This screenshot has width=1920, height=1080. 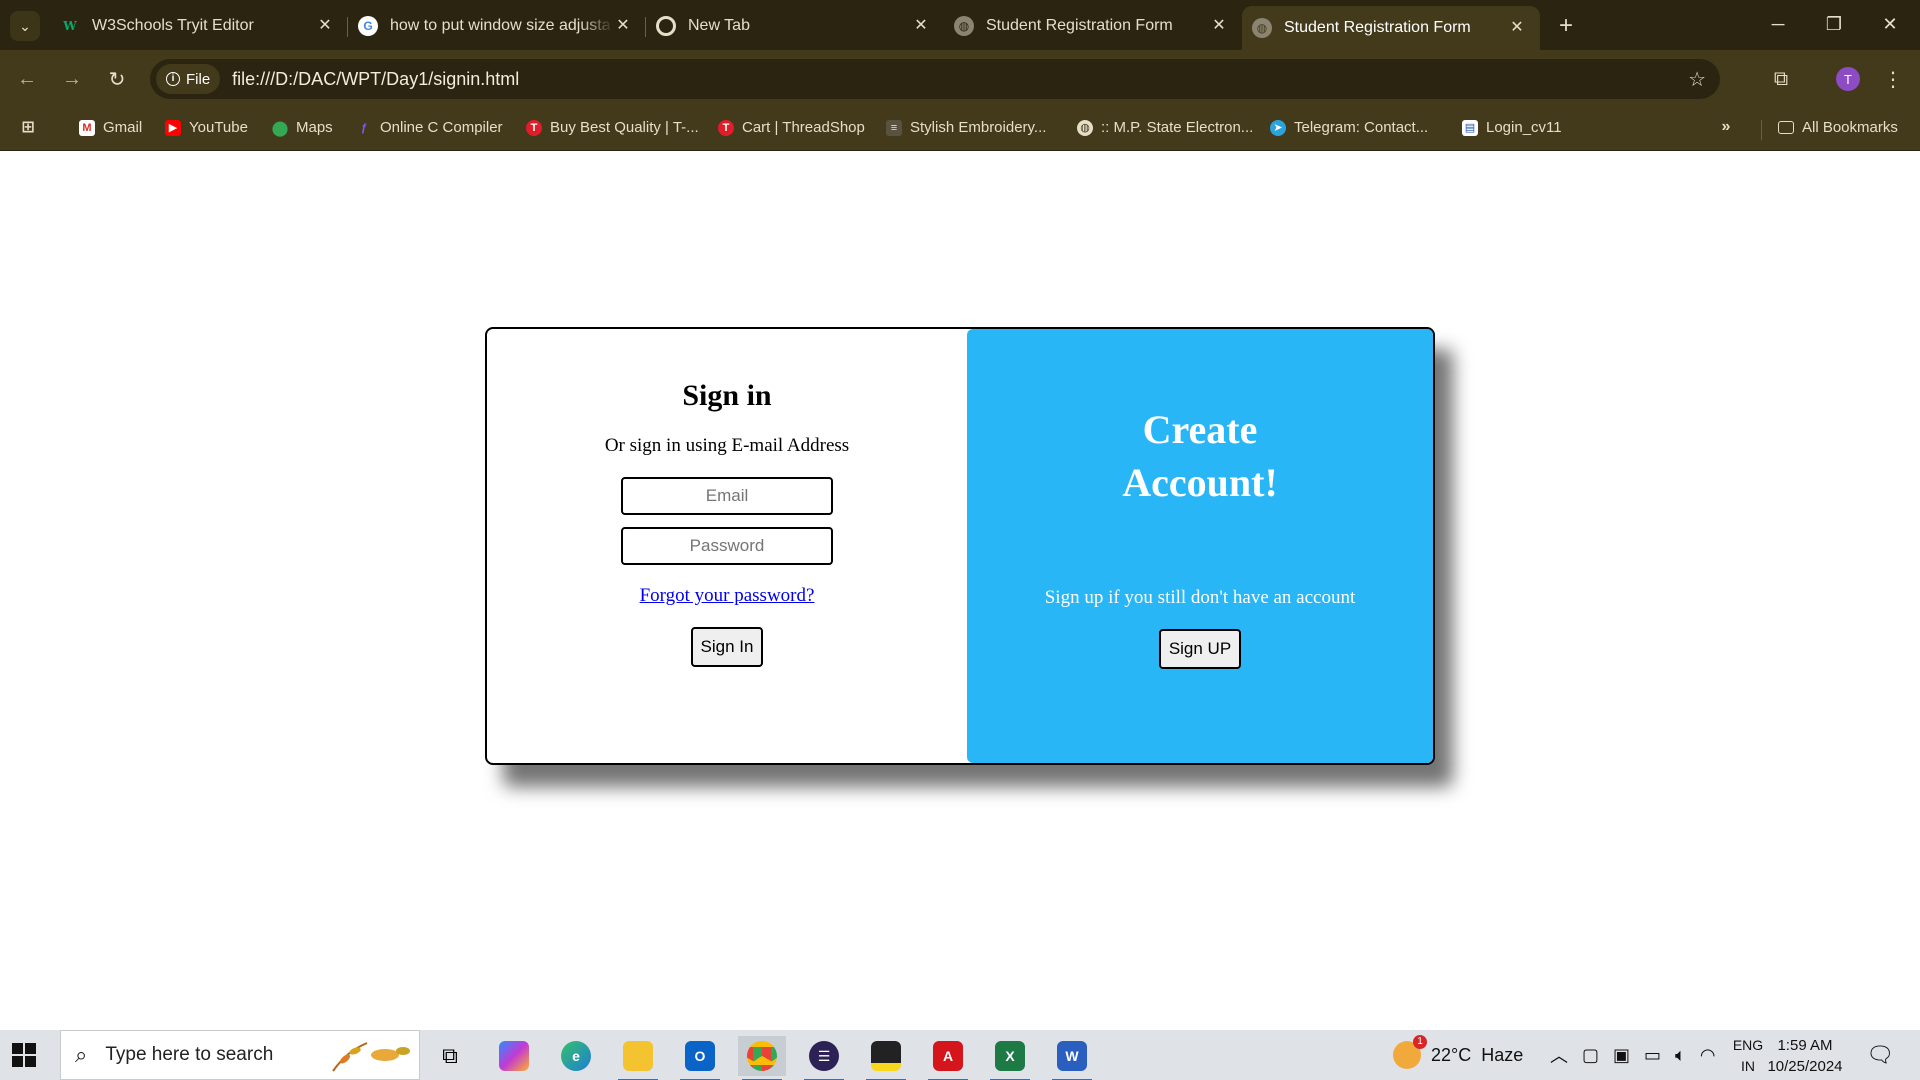 I want to click on taskbar-search-placeholder: Type here to search, so click(x=189, y=1054).